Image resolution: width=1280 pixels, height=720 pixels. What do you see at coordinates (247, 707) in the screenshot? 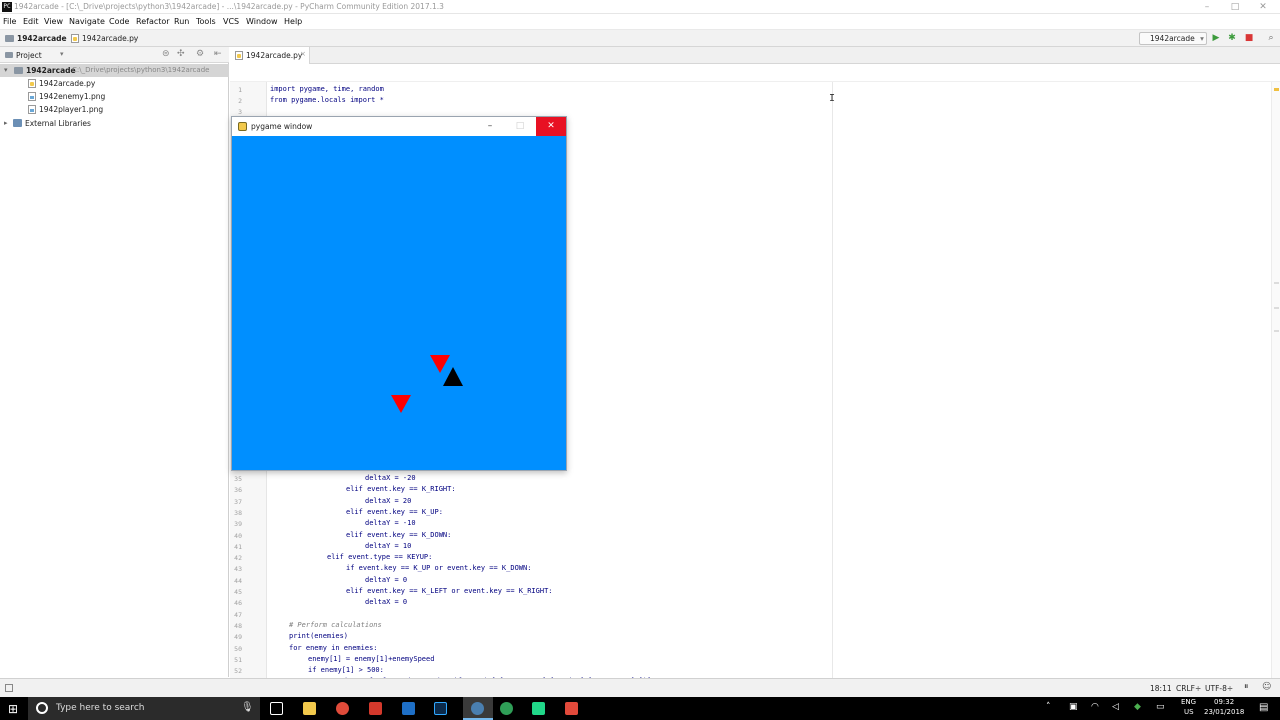
I see `microphone-icon: 🎙` at bounding box center [247, 707].